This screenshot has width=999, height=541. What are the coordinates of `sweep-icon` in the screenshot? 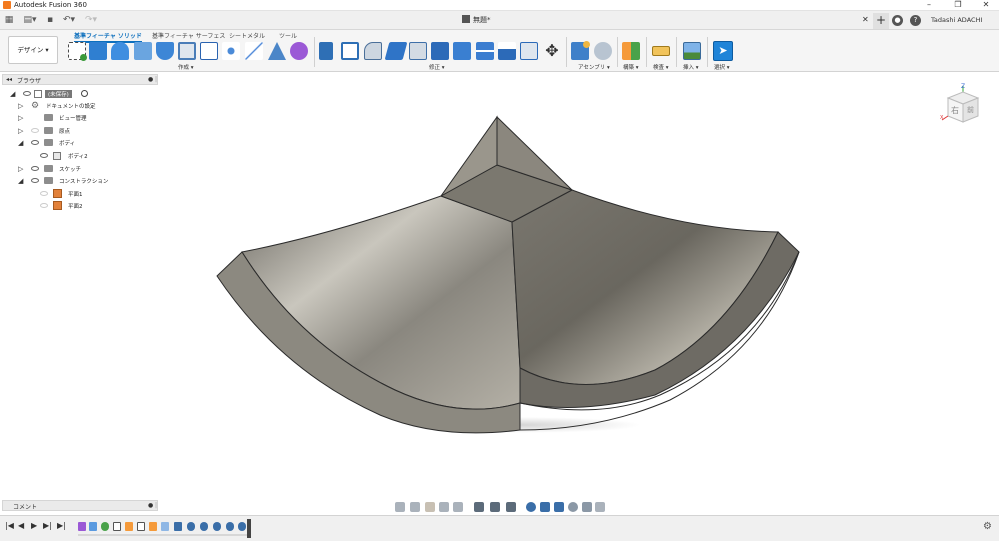 It's located at (143, 51).